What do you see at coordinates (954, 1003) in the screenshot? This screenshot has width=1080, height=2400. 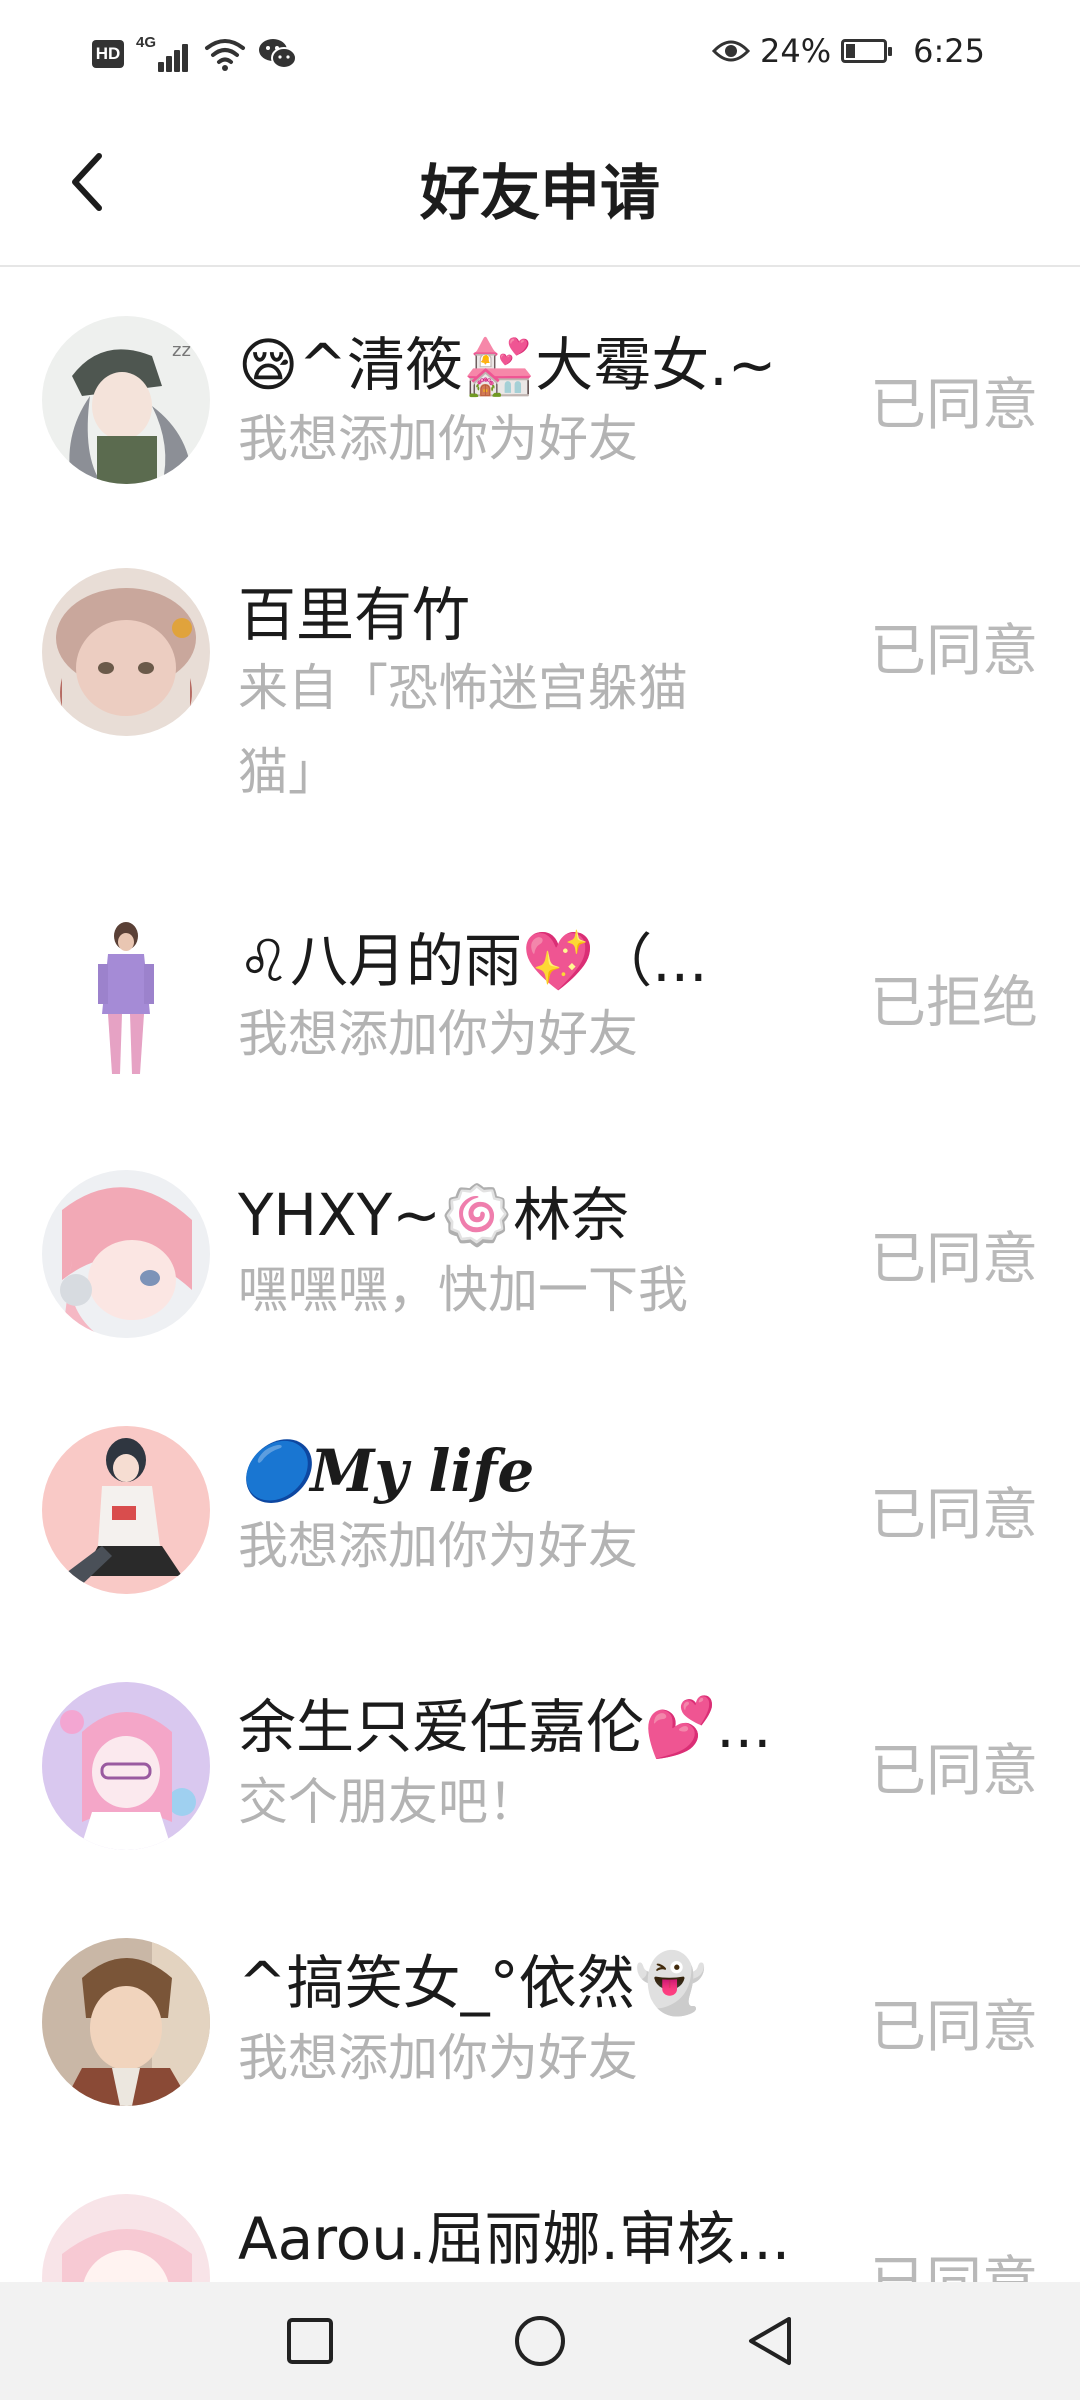 I see `request-status: 已拒绝` at bounding box center [954, 1003].